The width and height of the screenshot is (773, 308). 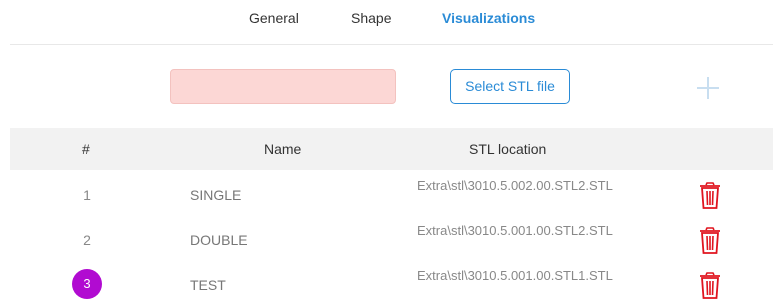 What do you see at coordinates (391, 149) in the screenshot?
I see `table-header: # Name STL location` at bounding box center [391, 149].